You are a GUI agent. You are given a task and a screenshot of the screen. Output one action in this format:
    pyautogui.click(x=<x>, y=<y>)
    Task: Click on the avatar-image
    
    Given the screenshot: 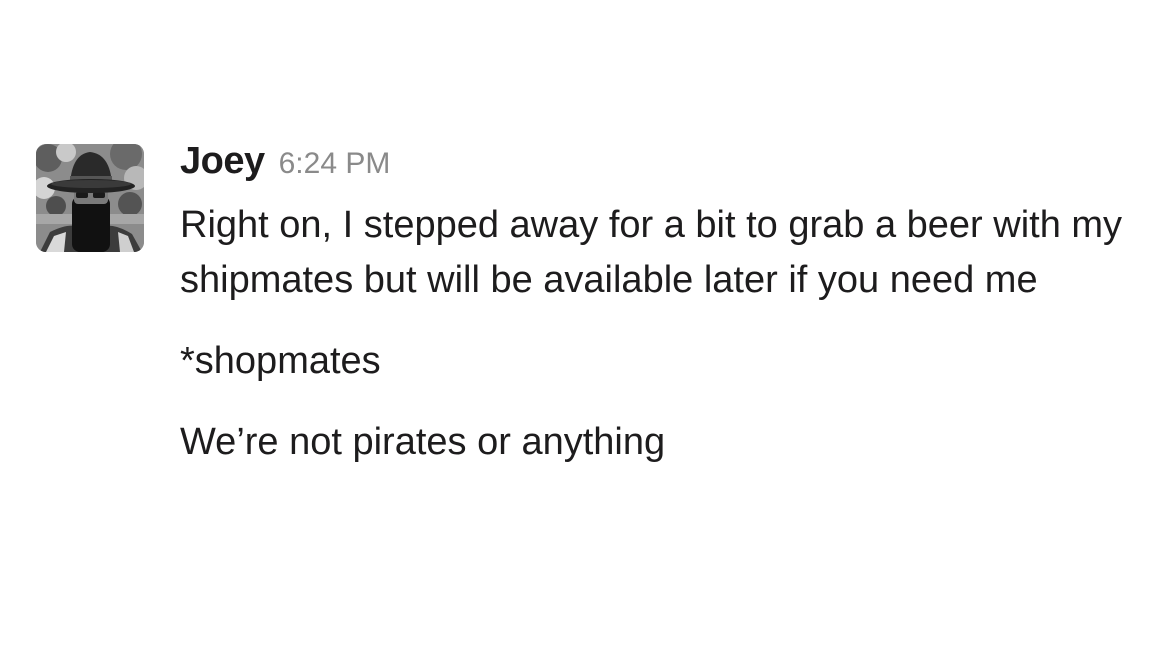 What is the action you would take?
    pyautogui.click(x=90, y=198)
    